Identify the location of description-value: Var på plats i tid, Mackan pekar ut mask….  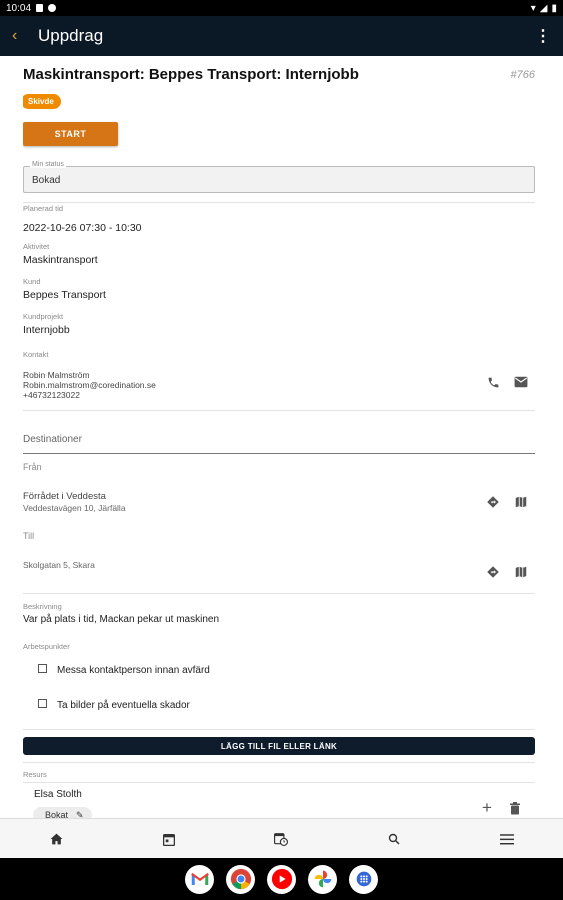
(121, 619).